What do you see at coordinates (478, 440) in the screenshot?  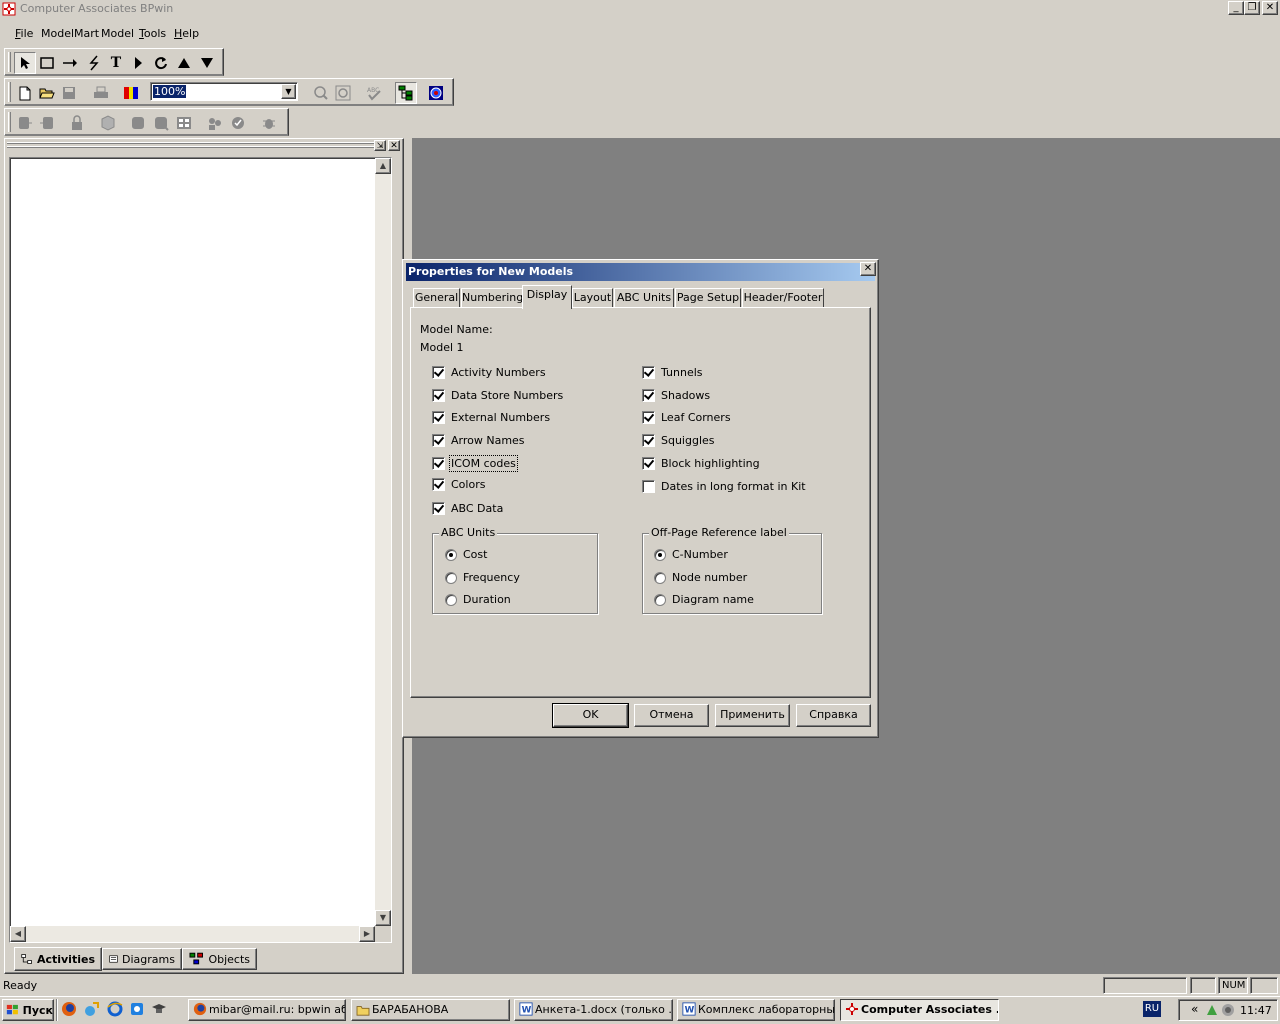 I see `checkbox-arrow-names: Arrow Names` at bounding box center [478, 440].